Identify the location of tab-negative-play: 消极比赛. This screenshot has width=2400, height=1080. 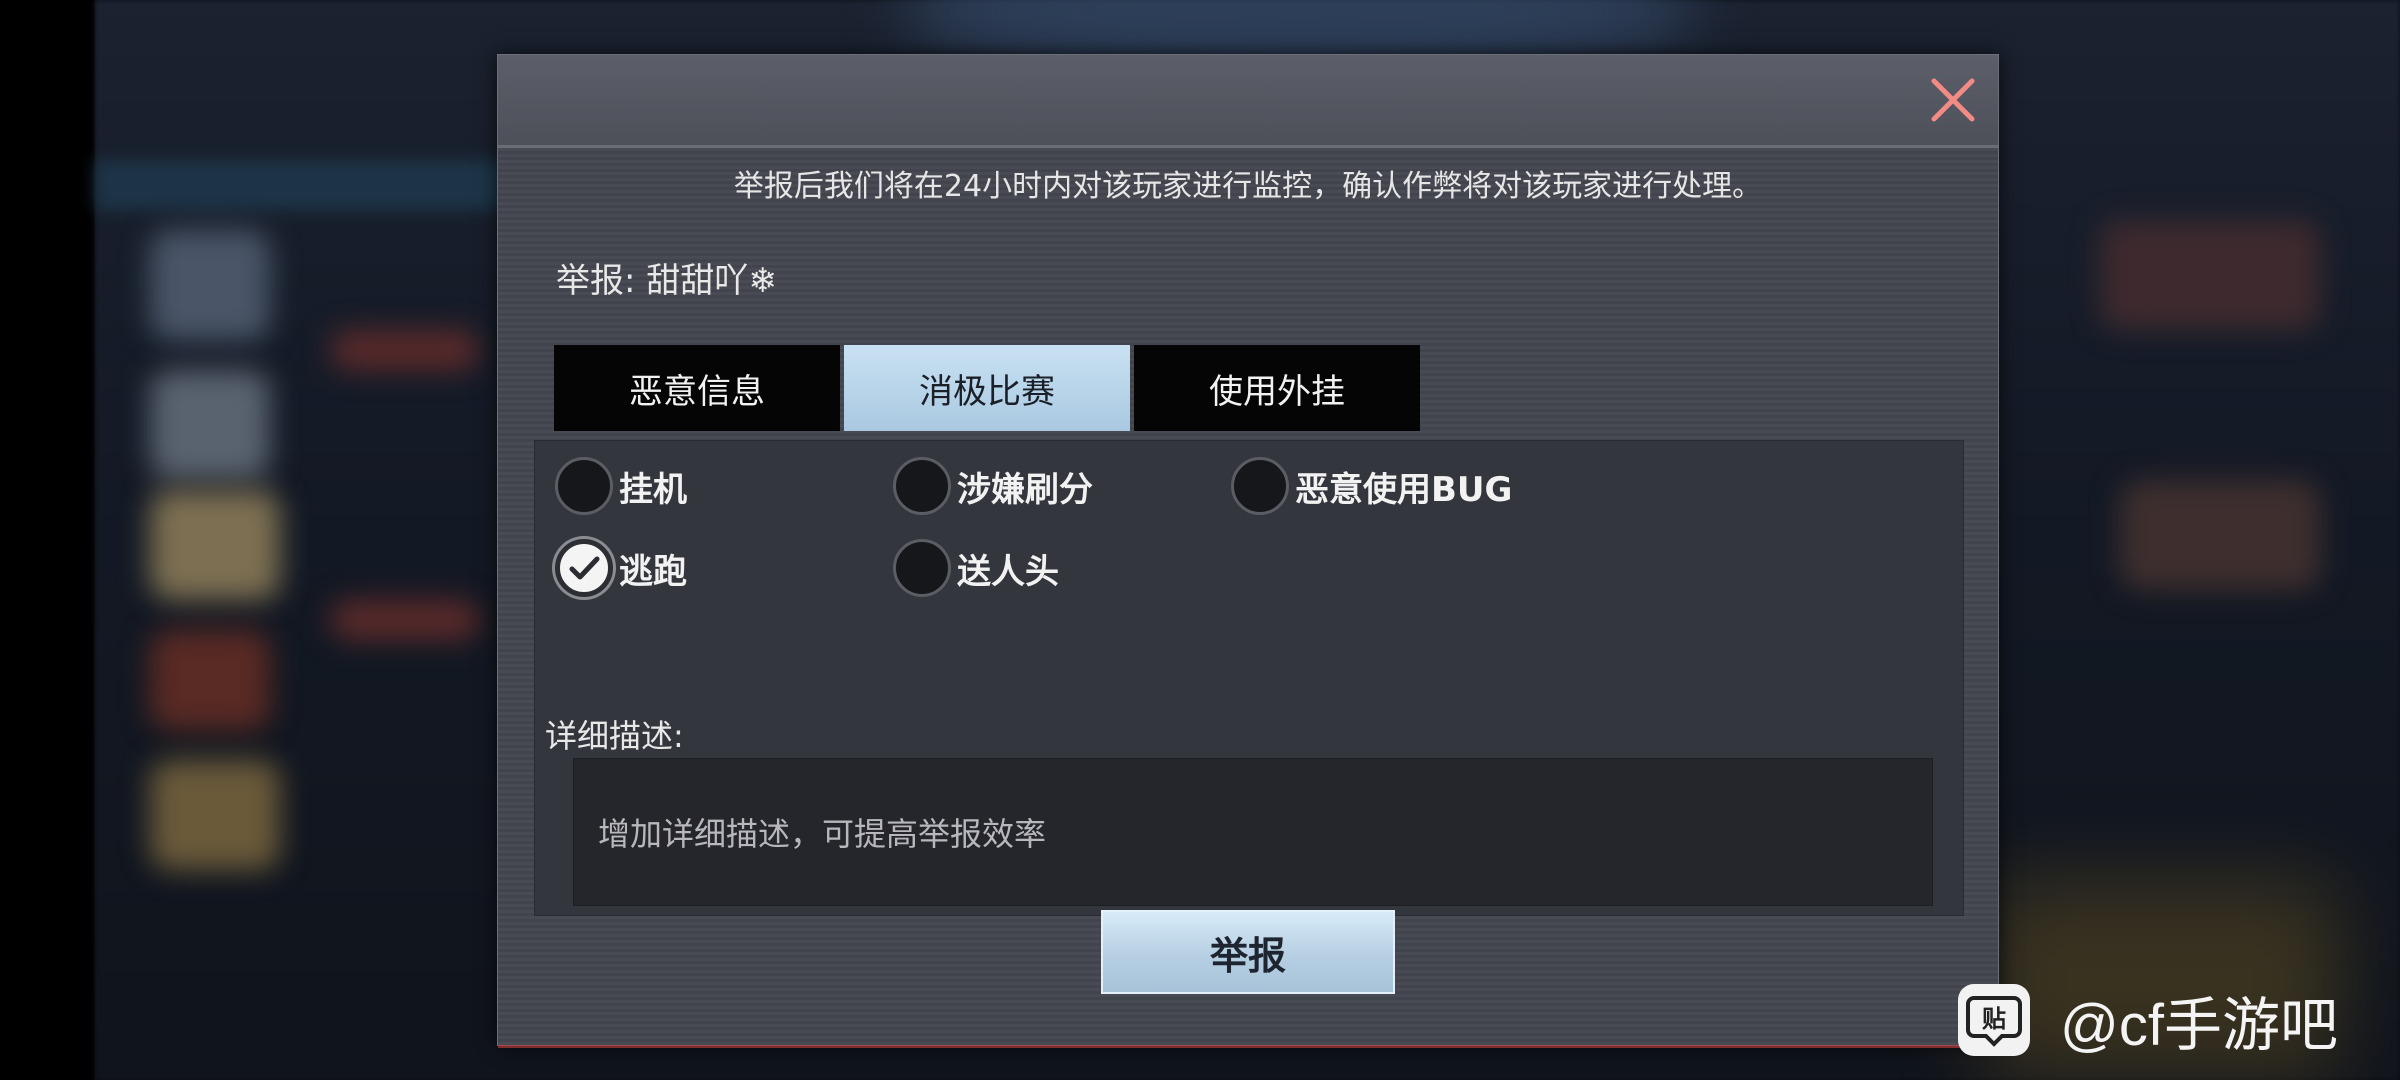
(987, 388).